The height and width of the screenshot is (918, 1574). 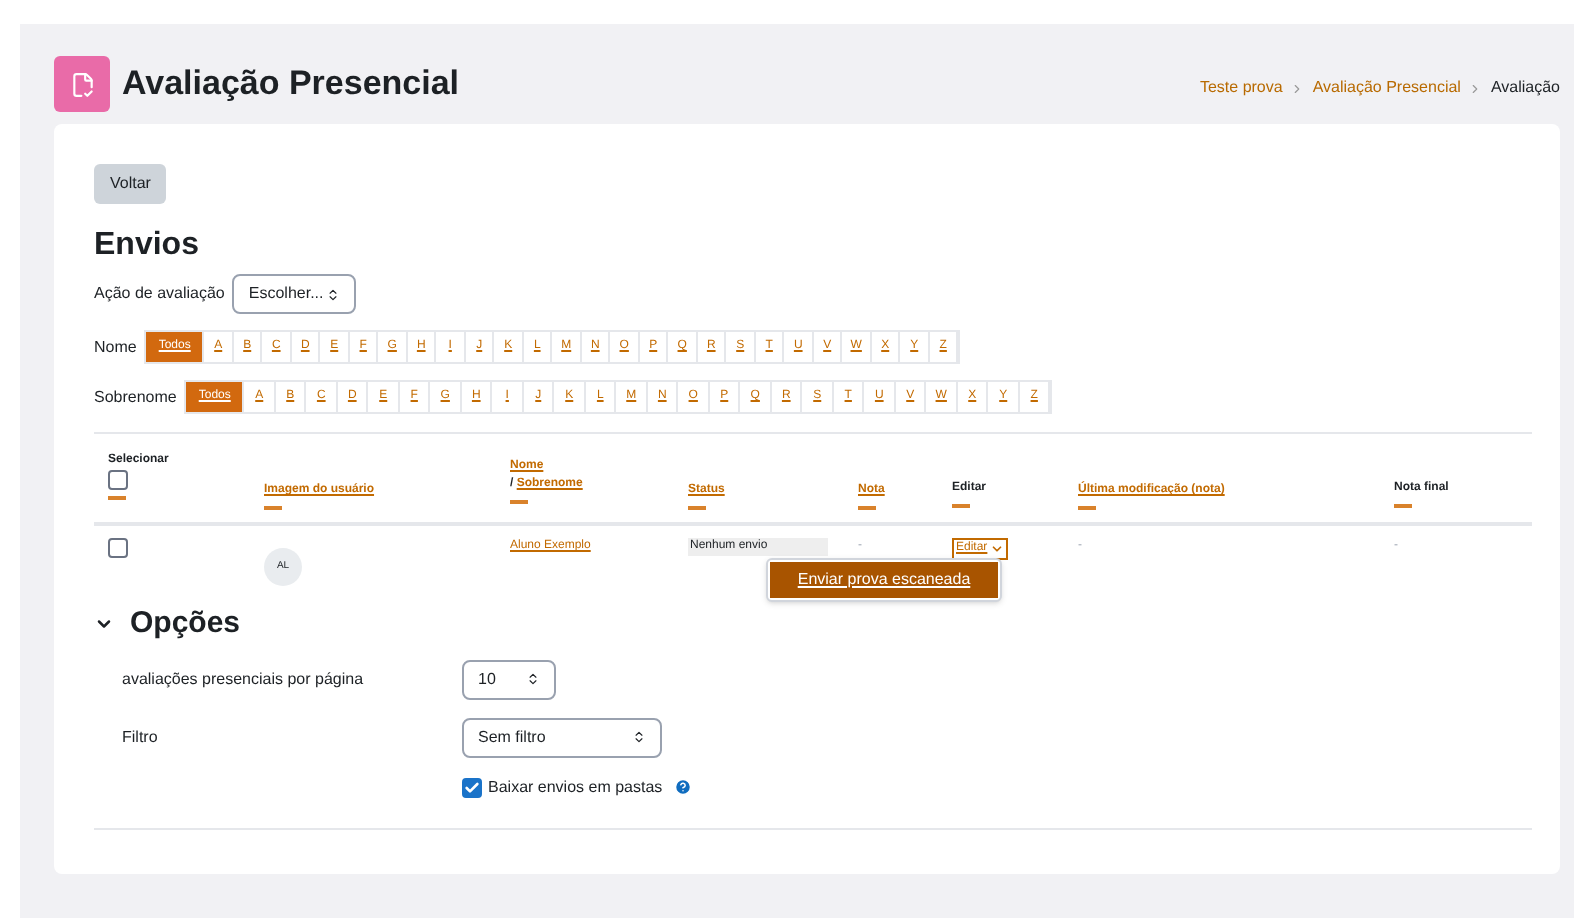 What do you see at coordinates (562, 737) in the screenshot?
I see `filter-select: Sem filtro` at bounding box center [562, 737].